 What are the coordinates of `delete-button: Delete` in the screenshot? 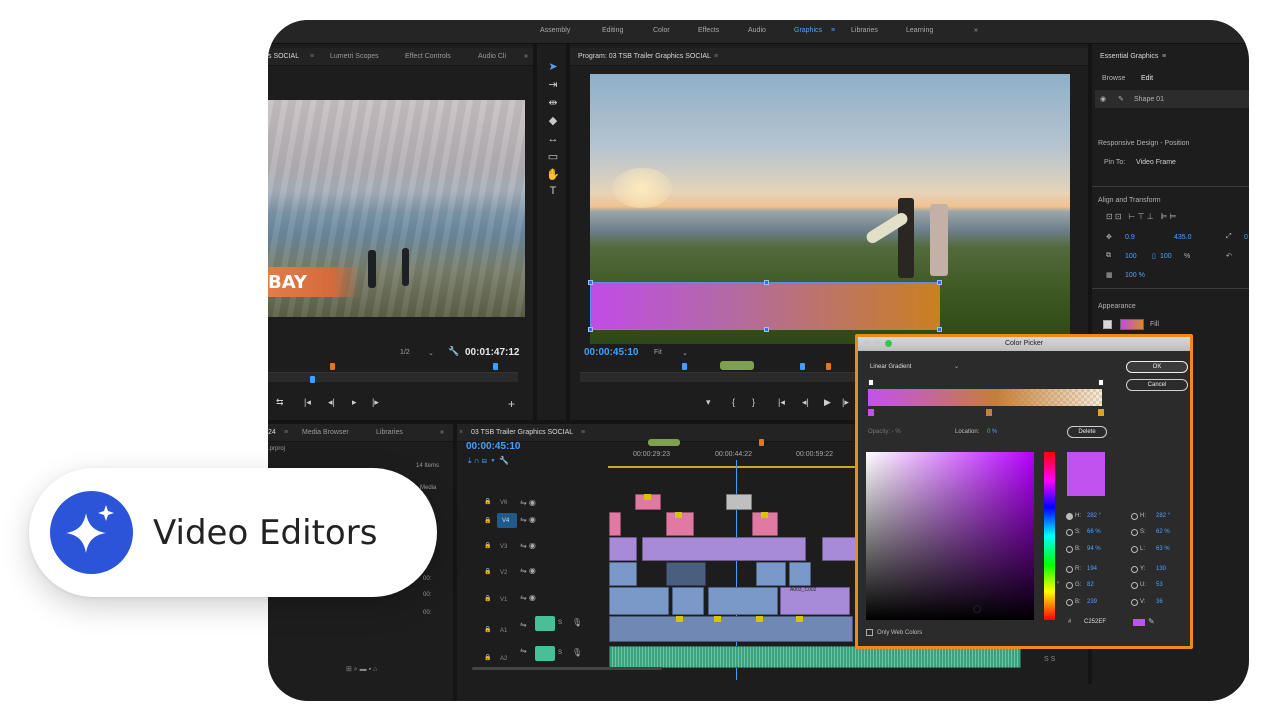 It's located at (1087, 432).